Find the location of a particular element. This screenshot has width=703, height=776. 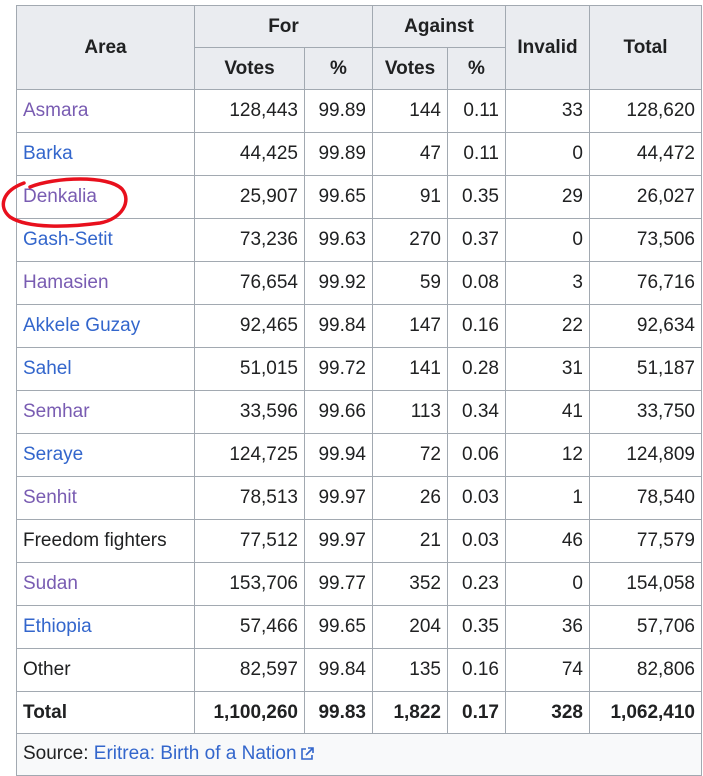

source-row: Source: Eritrea: Birth of a Nation is located at coordinates (359, 754).